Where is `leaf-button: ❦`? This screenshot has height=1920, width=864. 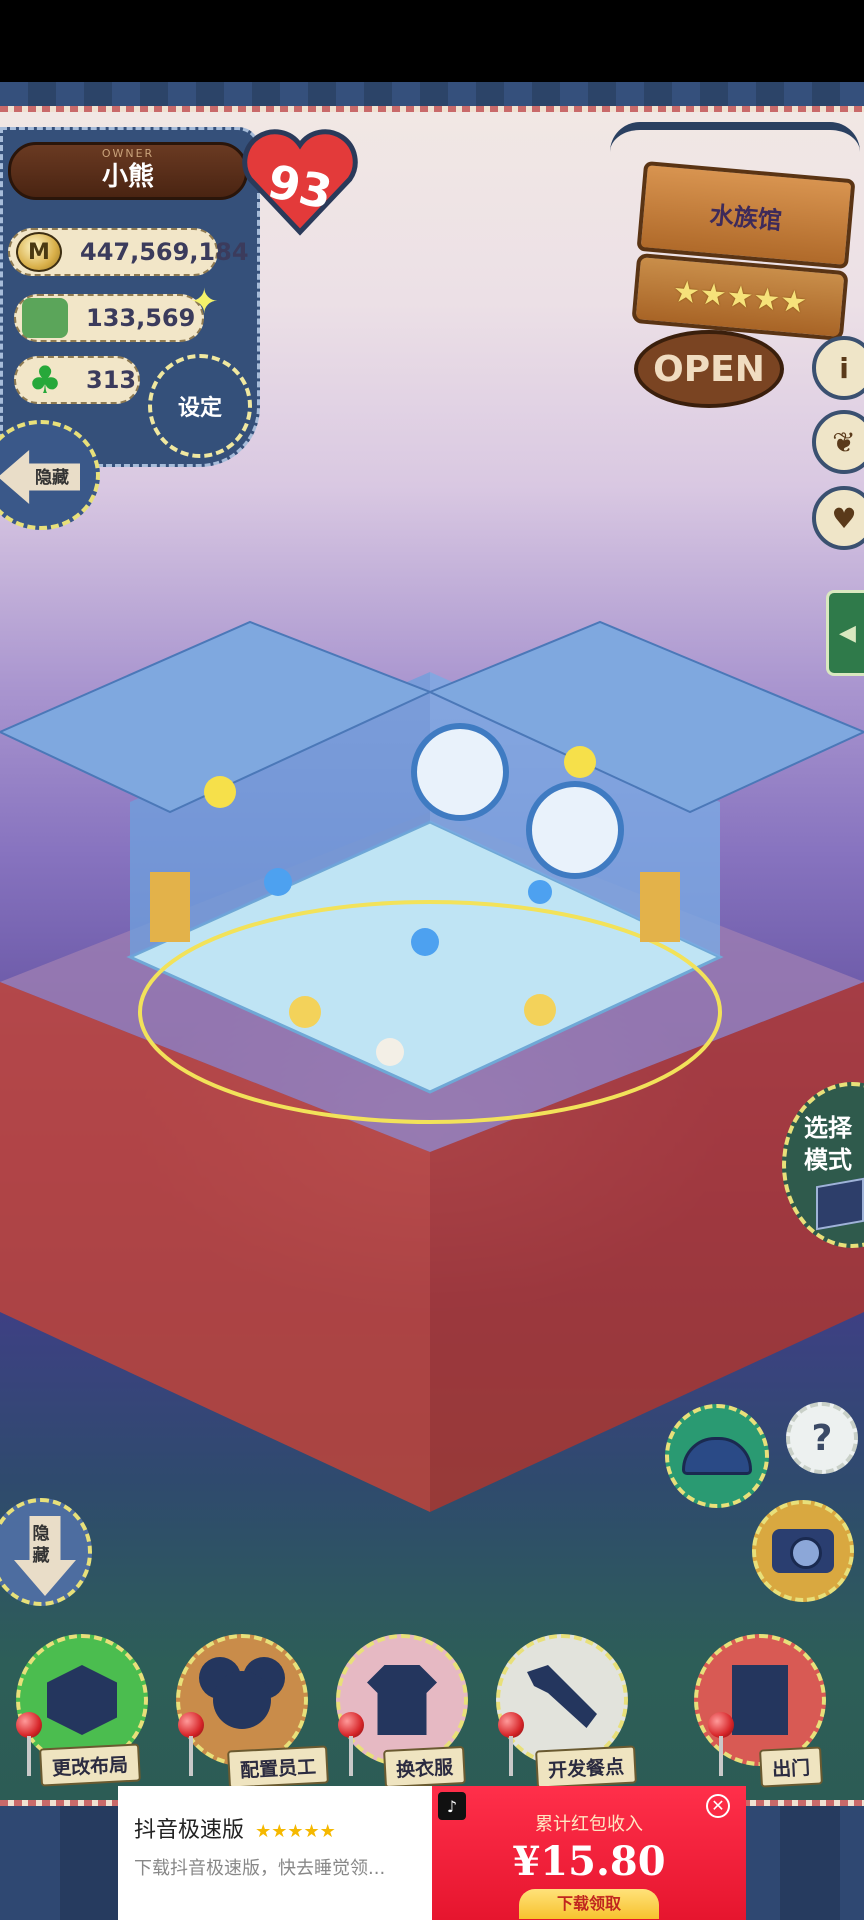
leaf-button: ❦ is located at coordinates (838, 442).